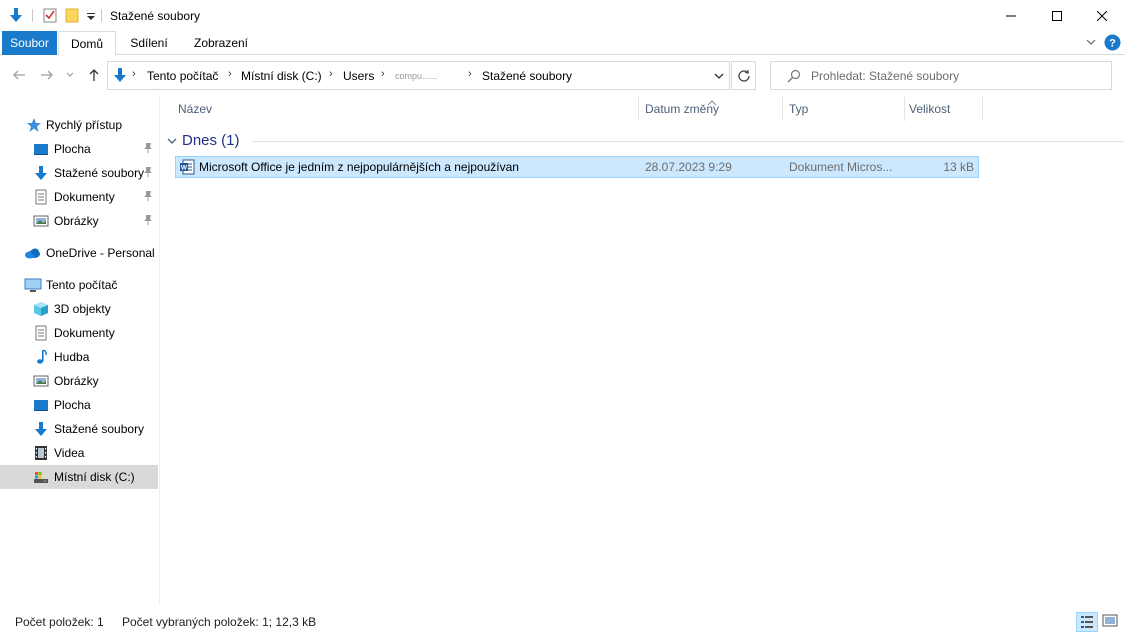 Image resolution: width=1125 pixels, height=634 pixels. Describe the element at coordinates (929, 109) in the screenshot. I see `column-header-size: Velikost` at that location.